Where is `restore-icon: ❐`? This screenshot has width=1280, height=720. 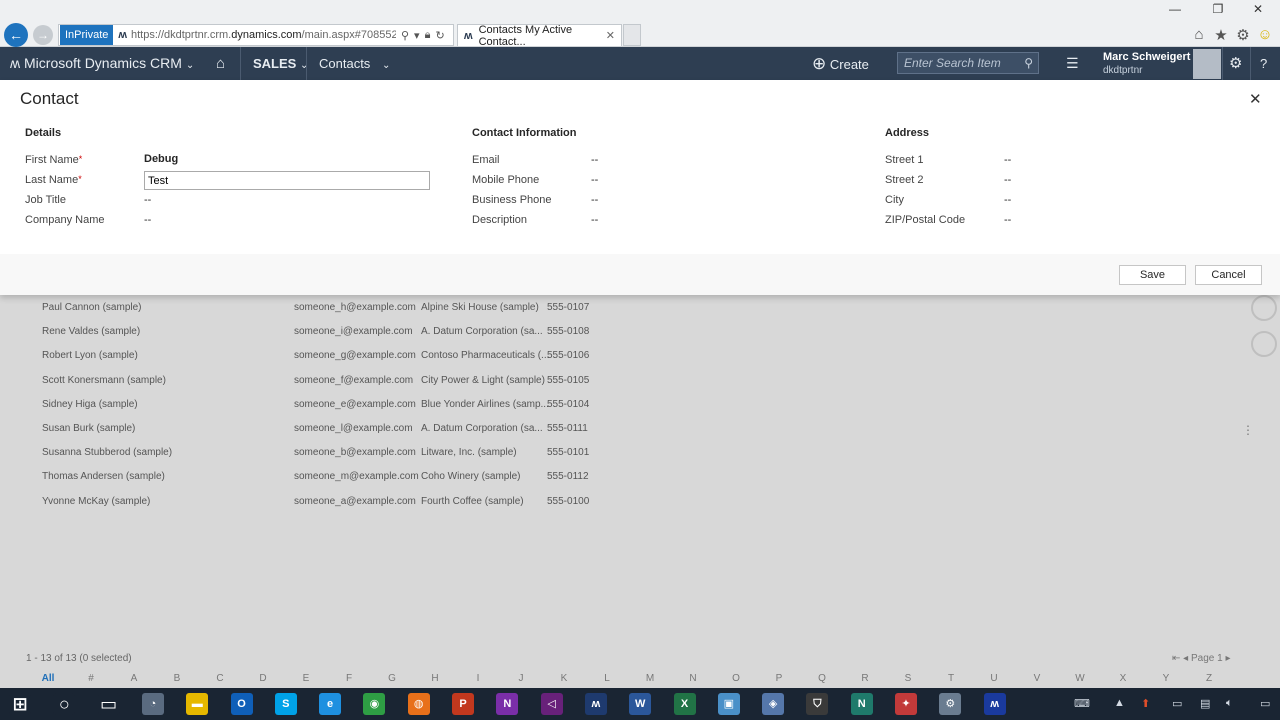 restore-icon: ❐ is located at coordinates (1218, 9).